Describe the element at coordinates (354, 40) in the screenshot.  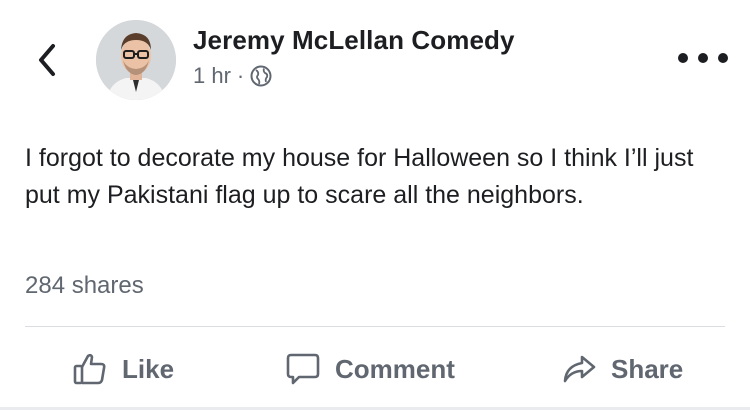
I see `page-name: Jeremy McLellan Comedy` at that location.